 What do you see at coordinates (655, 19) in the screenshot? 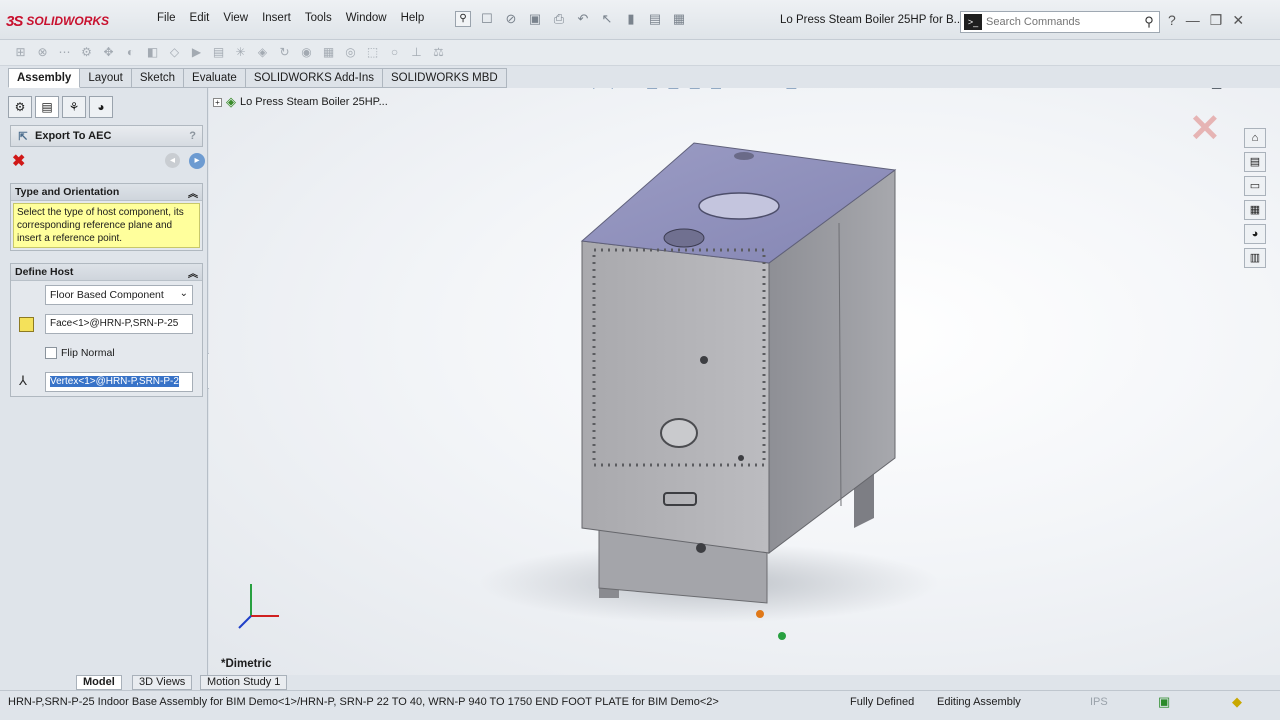
I see `file-properties-icon: ▤` at bounding box center [655, 19].